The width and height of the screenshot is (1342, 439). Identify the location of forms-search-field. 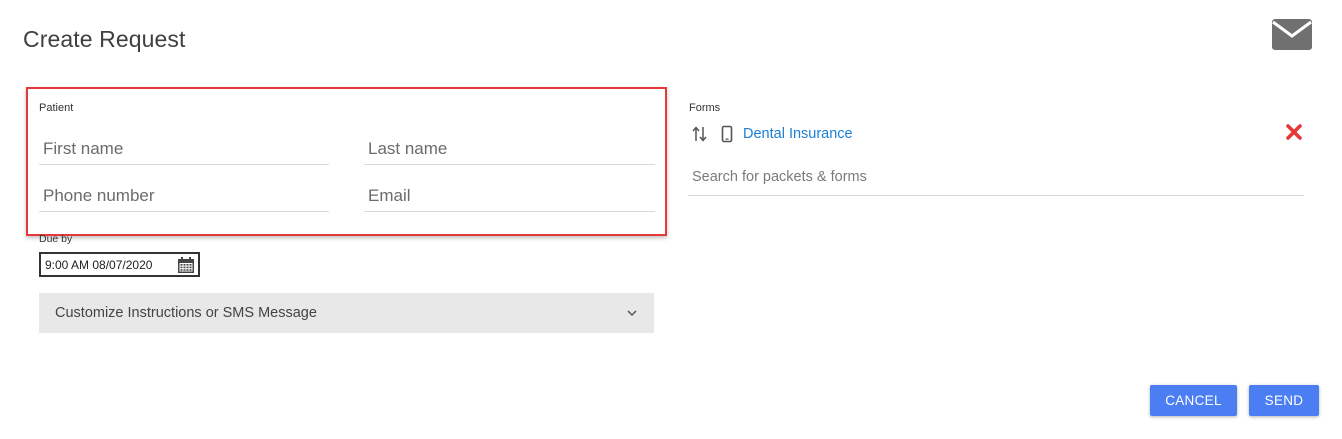
(996, 177).